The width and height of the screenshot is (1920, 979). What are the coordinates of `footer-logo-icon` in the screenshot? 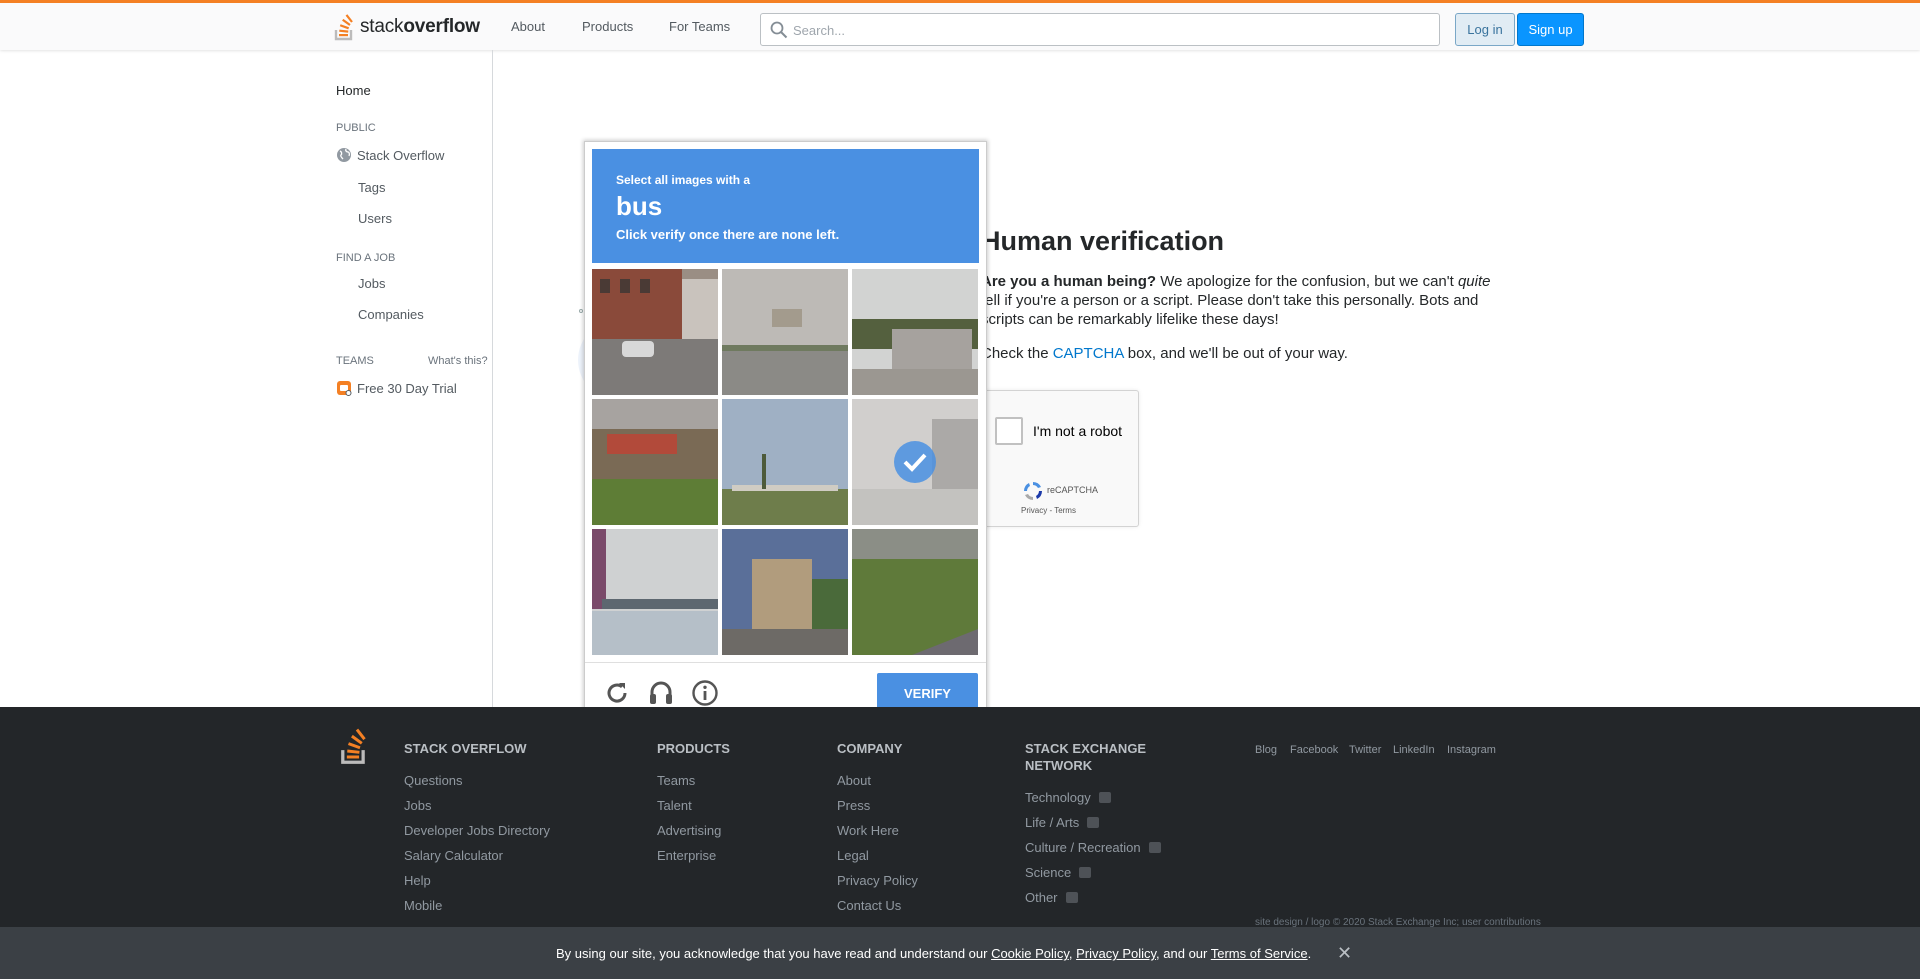 It's located at (355, 746).